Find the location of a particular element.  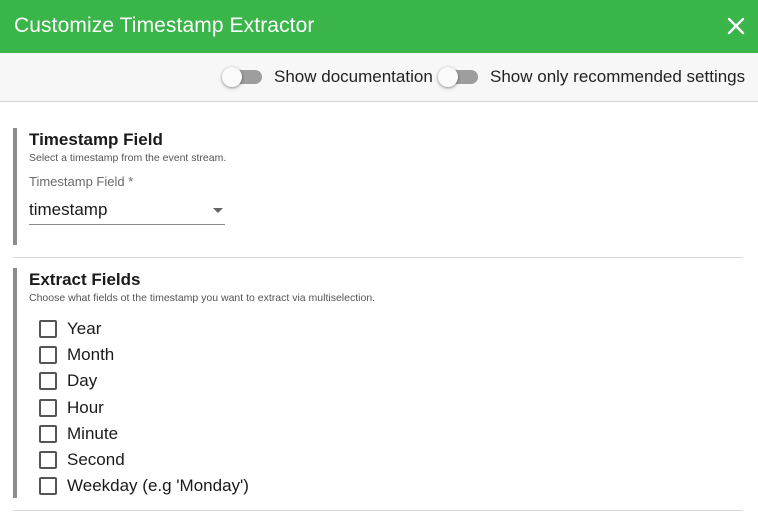

show-documentation-label: Show documentation is located at coordinates (353, 76).